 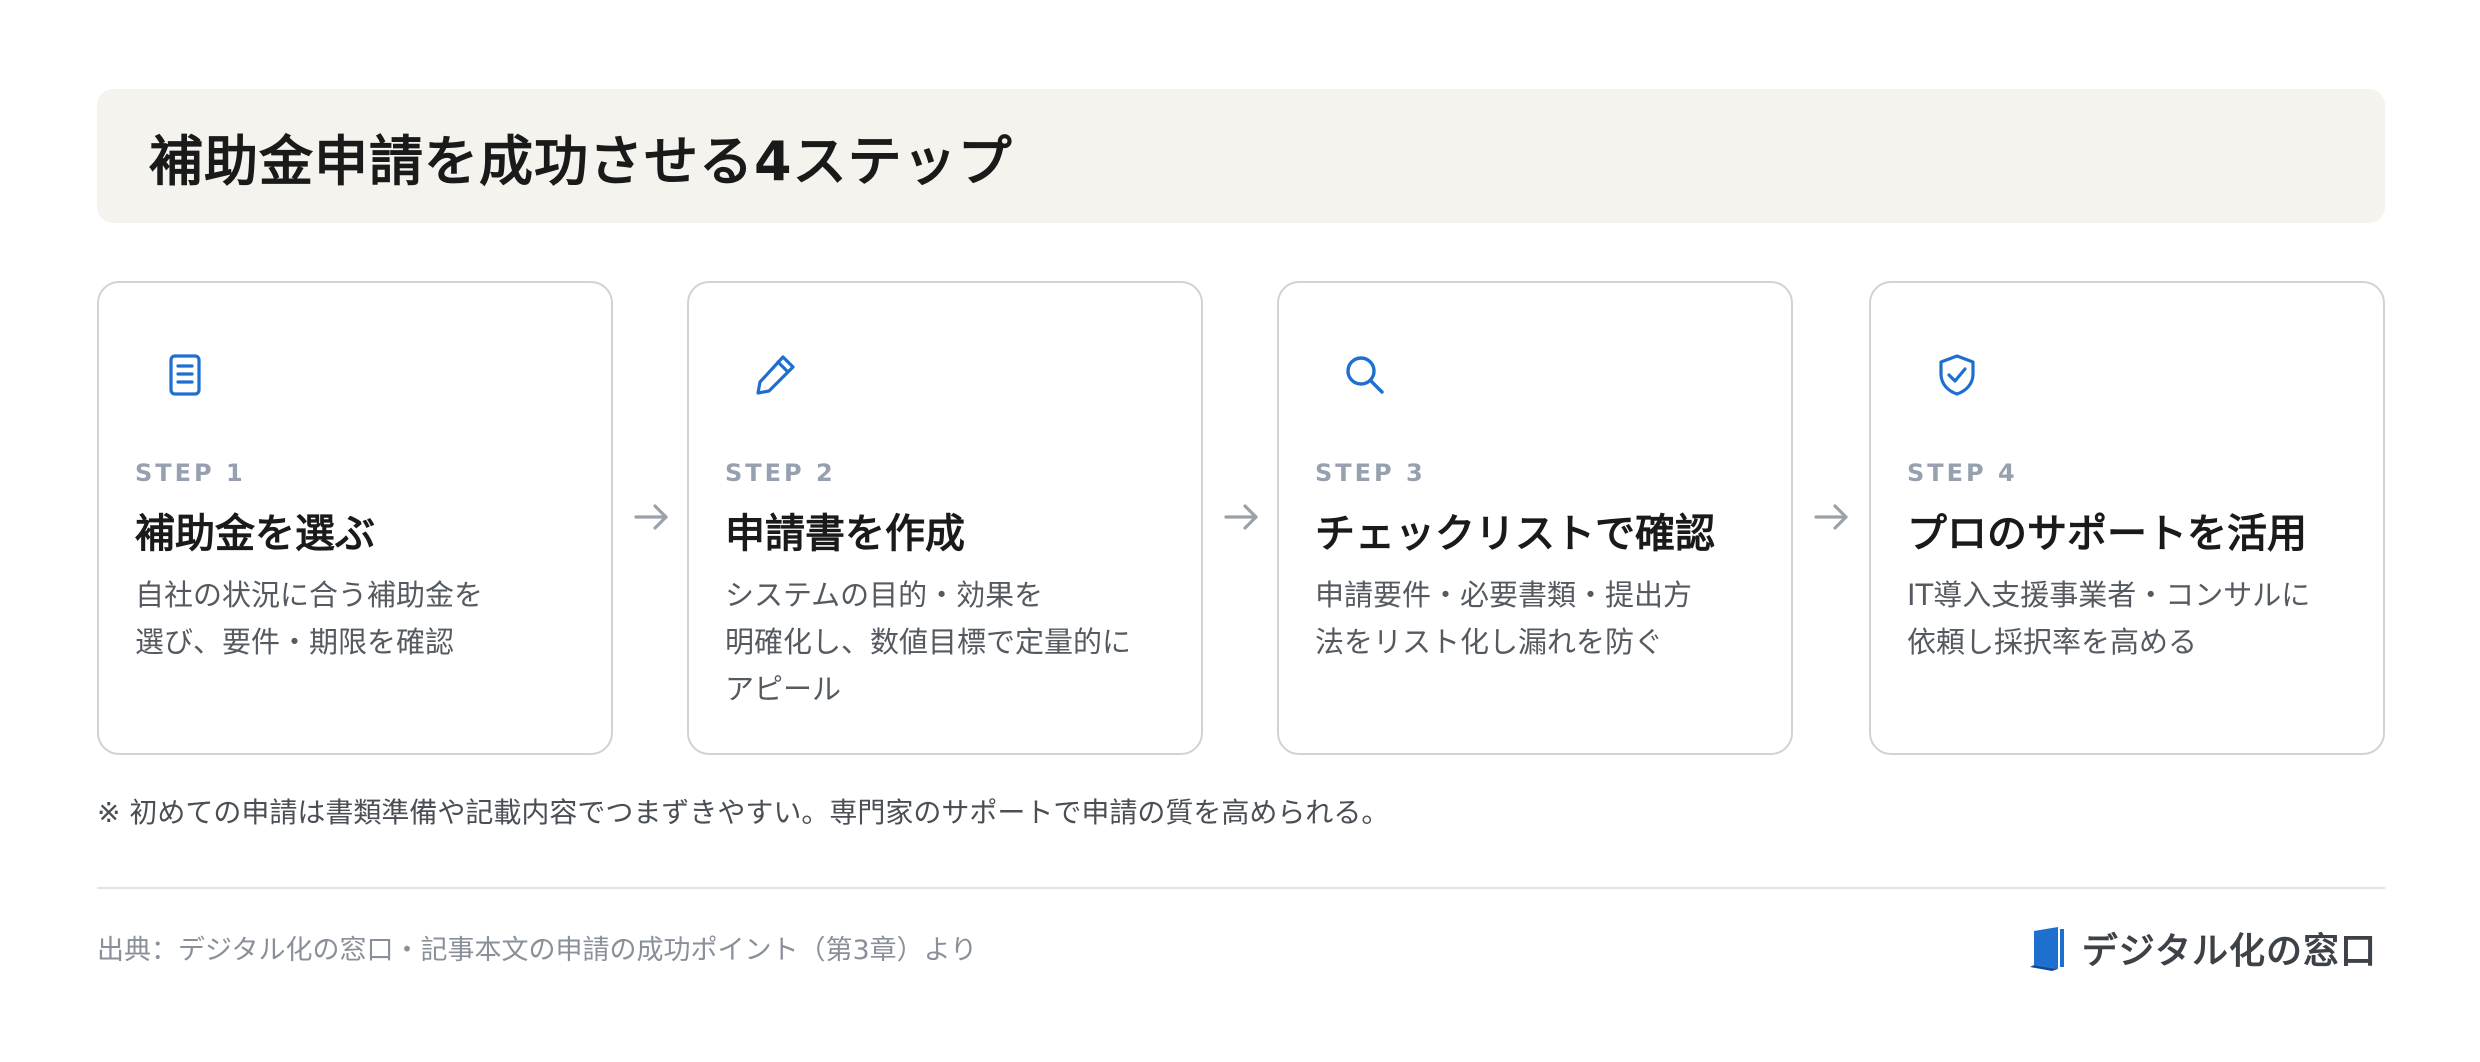 What do you see at coordinates (185, 375) in the screenshot?
I see `document-icon` at bounding box center [185, 375].